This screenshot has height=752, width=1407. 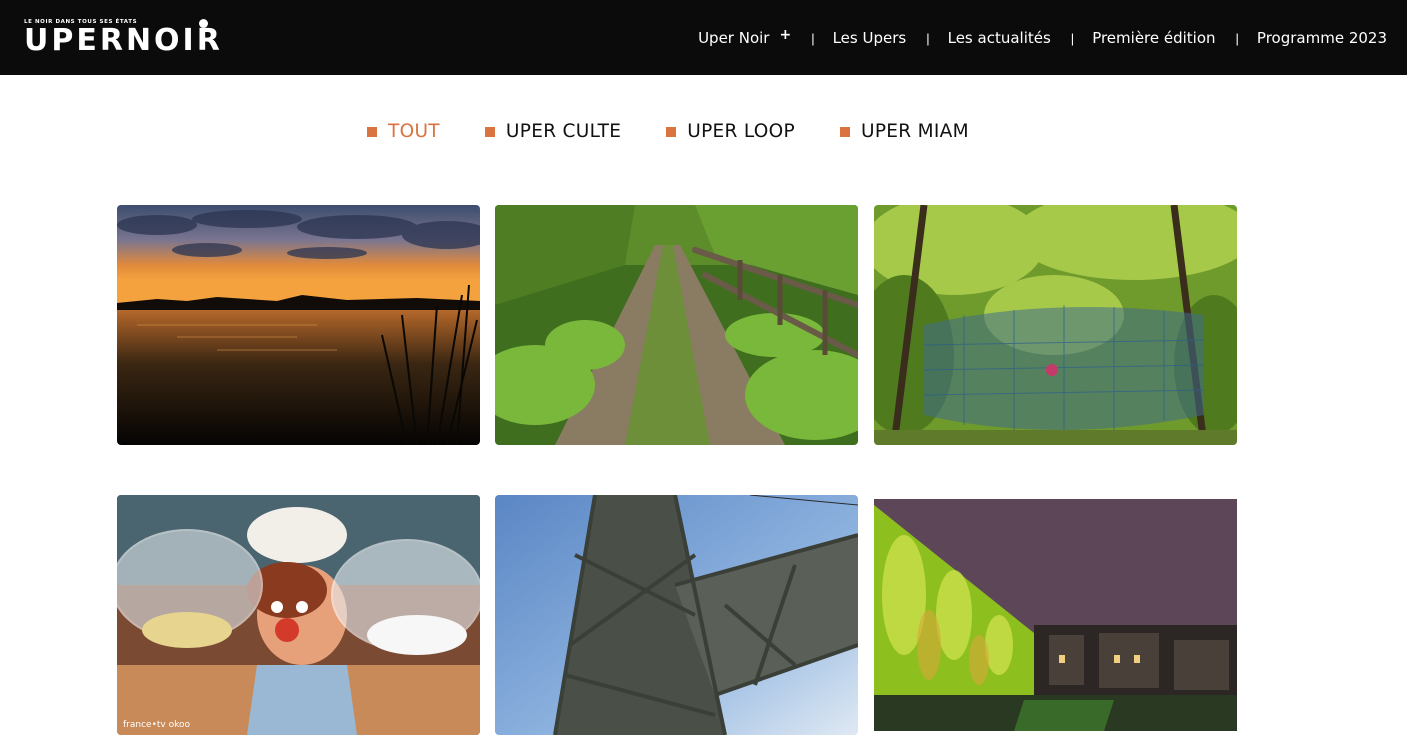 I want to click on nav-item-les-upers: Les Upers, so click(x=870, y=38).